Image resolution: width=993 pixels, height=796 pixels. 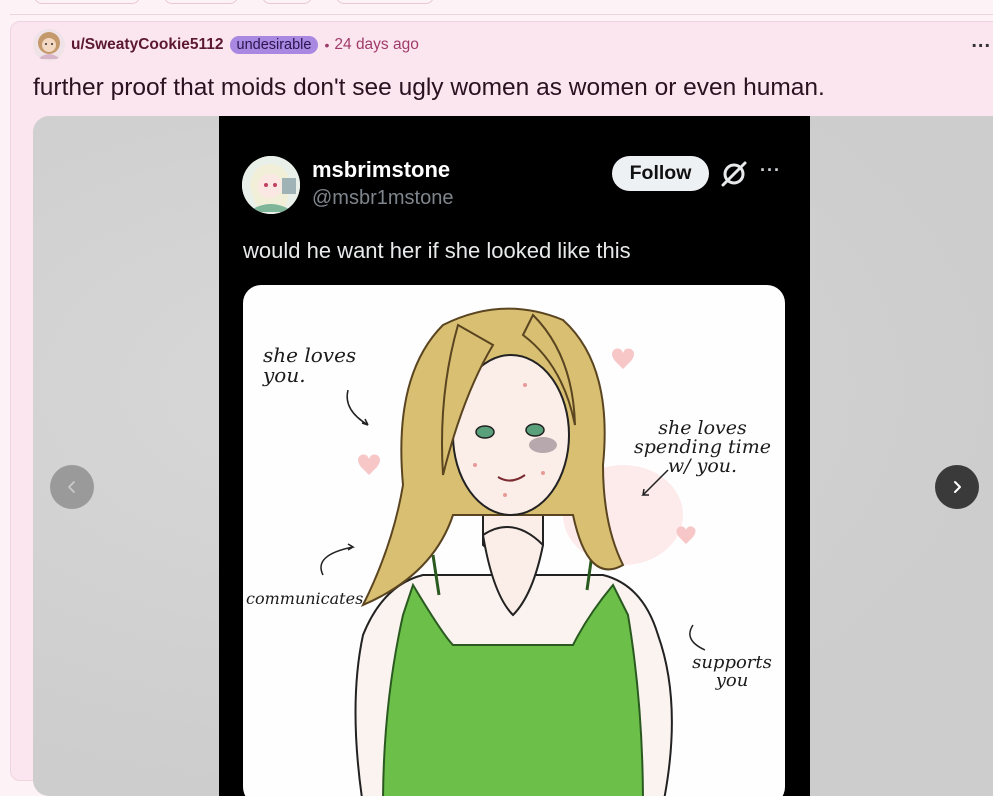 I want to click on illustration-label: she loves you., so click(x=310, y=365).